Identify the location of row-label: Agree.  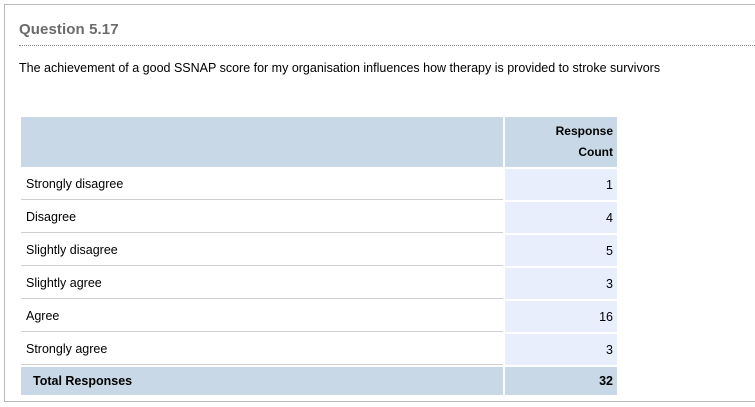
(262, 316).